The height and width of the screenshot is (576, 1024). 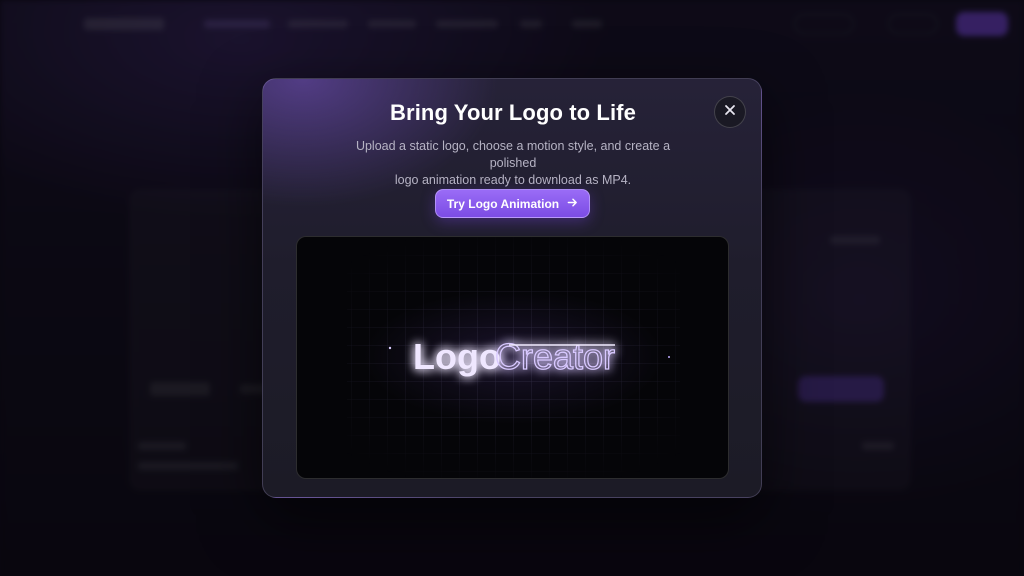 I want to click on logo-text-group: Logo Creator, so click(x=514, y=356).